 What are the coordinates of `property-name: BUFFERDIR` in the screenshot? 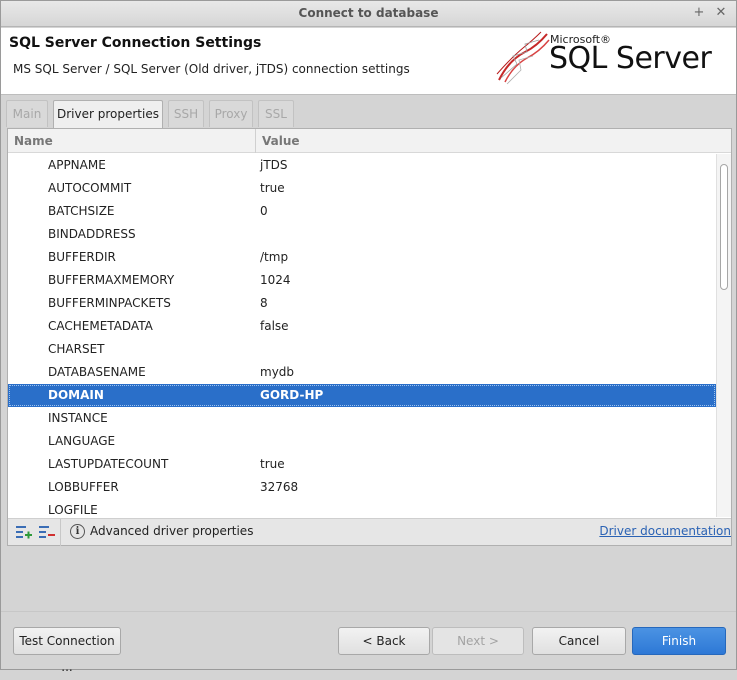 It's located at (82, 257).